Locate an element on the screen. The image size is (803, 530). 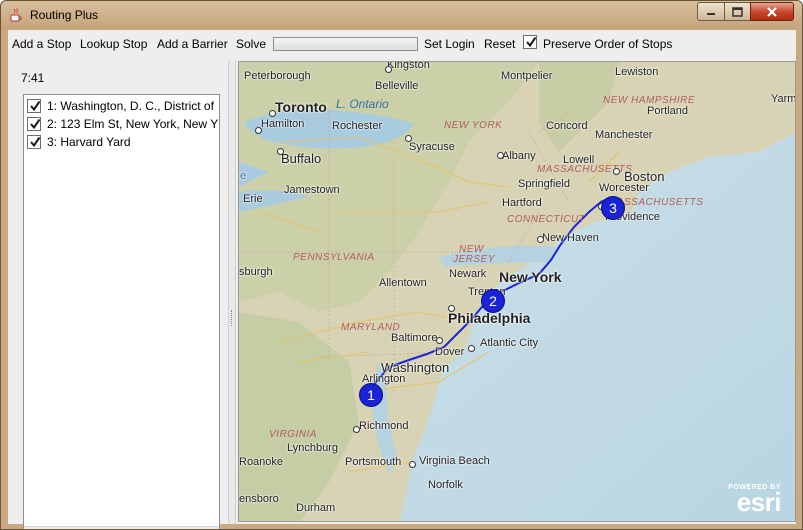
map-label-peterborough: Peterborough is located at coordinates (277, 76).